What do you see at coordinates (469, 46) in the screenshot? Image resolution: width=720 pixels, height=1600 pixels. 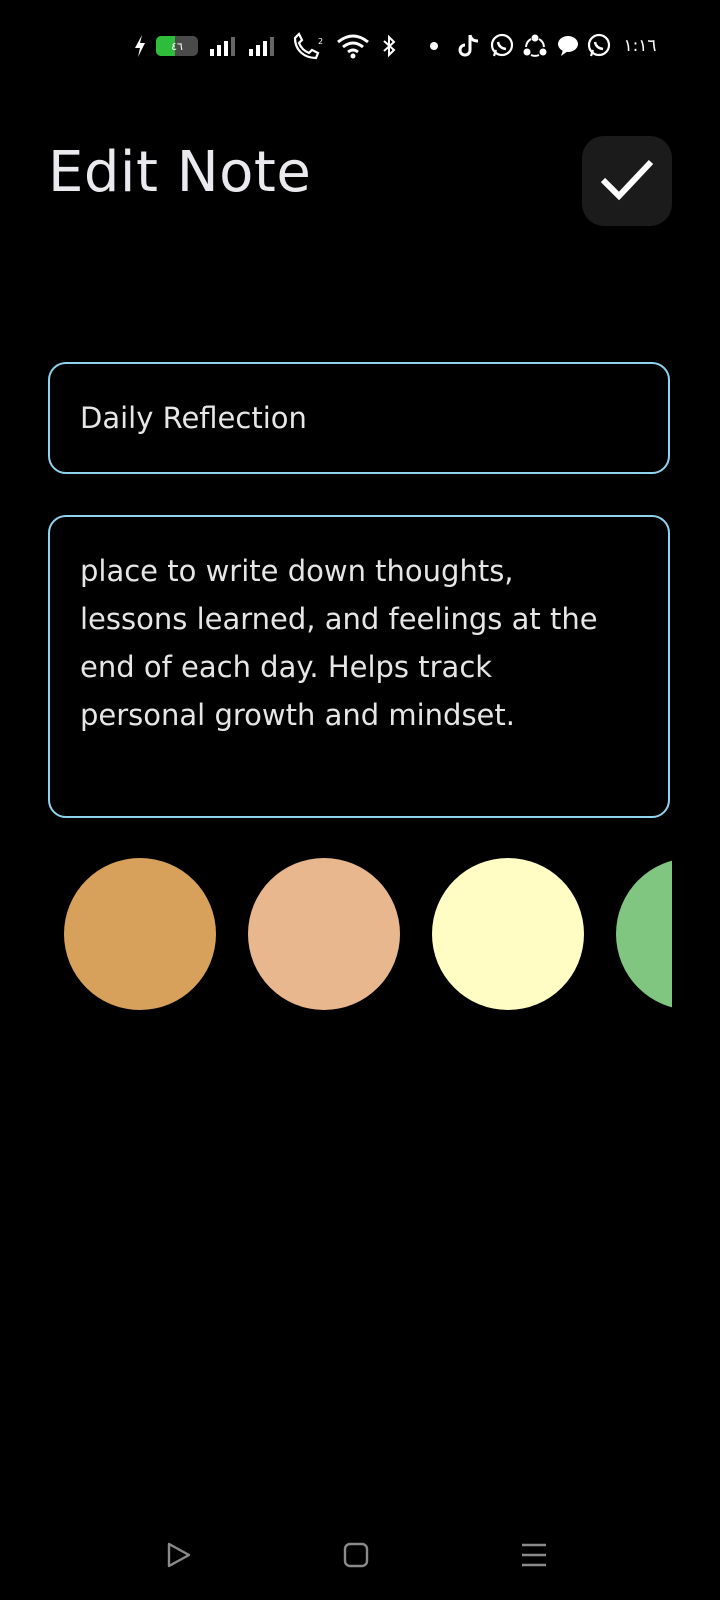 I see `tiktok-icon` at bounding box center [469, 46].